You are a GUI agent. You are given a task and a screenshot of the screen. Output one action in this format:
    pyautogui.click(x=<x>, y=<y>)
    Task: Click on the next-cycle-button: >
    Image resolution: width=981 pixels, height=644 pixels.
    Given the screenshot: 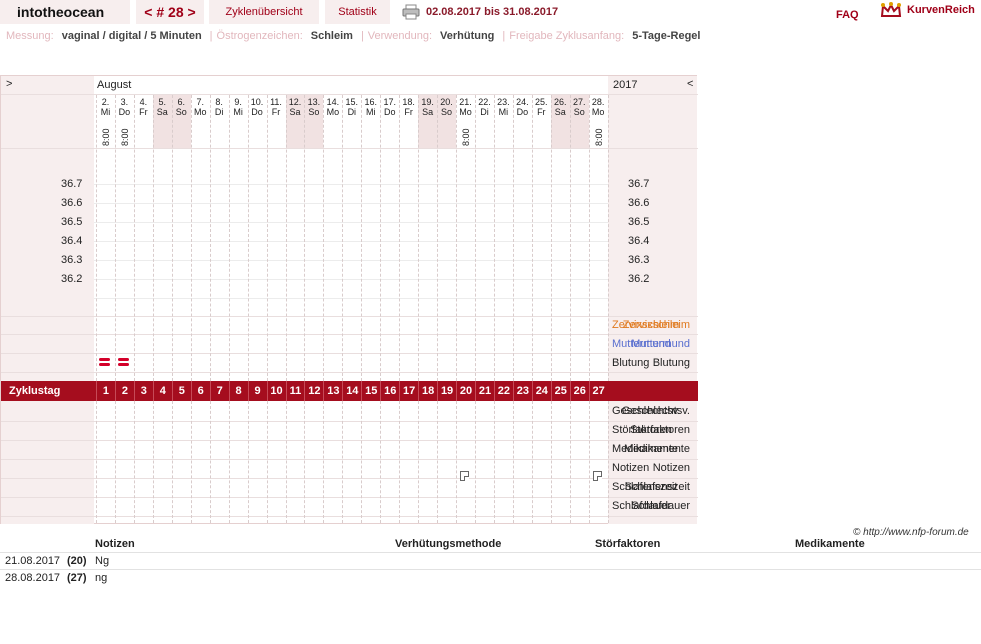 What is the action you would take?
    pyautogui.click(x=192, y=12)
    